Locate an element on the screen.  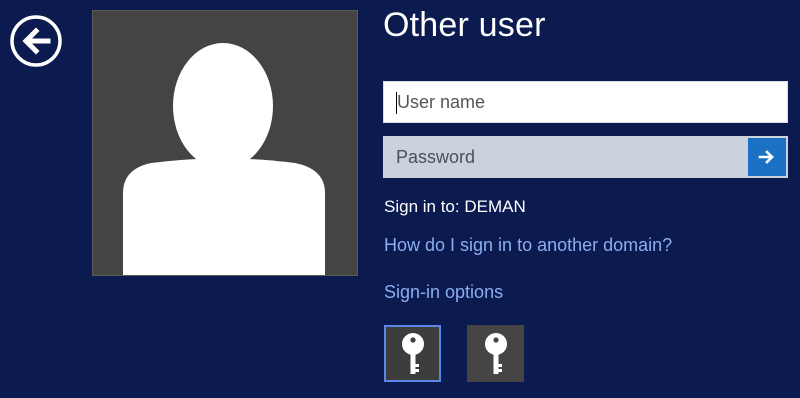
back-button is located at coordinates (36, 41).